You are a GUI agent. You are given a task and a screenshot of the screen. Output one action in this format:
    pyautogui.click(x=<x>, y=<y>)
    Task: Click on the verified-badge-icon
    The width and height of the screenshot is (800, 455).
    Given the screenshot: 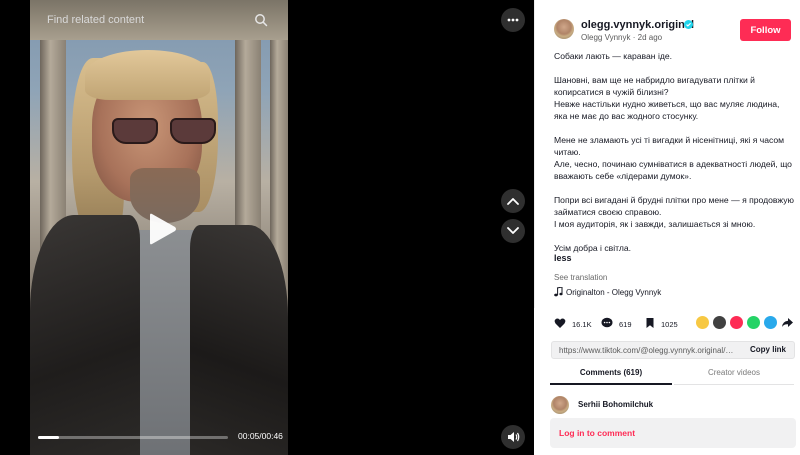 What is the action you would take?
    pyautogui.click(x=688, y=24)
    